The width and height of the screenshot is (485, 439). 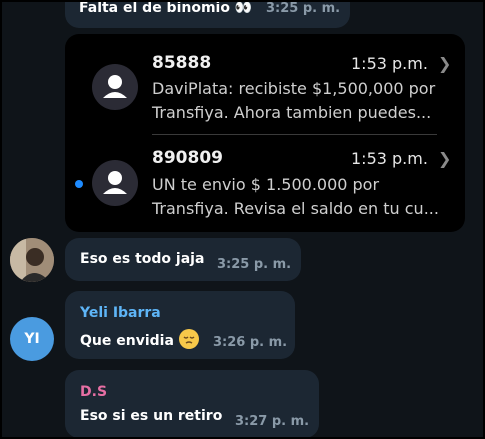 What do you see at coordinates (187, 158) in the screenshot?
I see `notification-sender: 890809` at bounding box center [187, 158].